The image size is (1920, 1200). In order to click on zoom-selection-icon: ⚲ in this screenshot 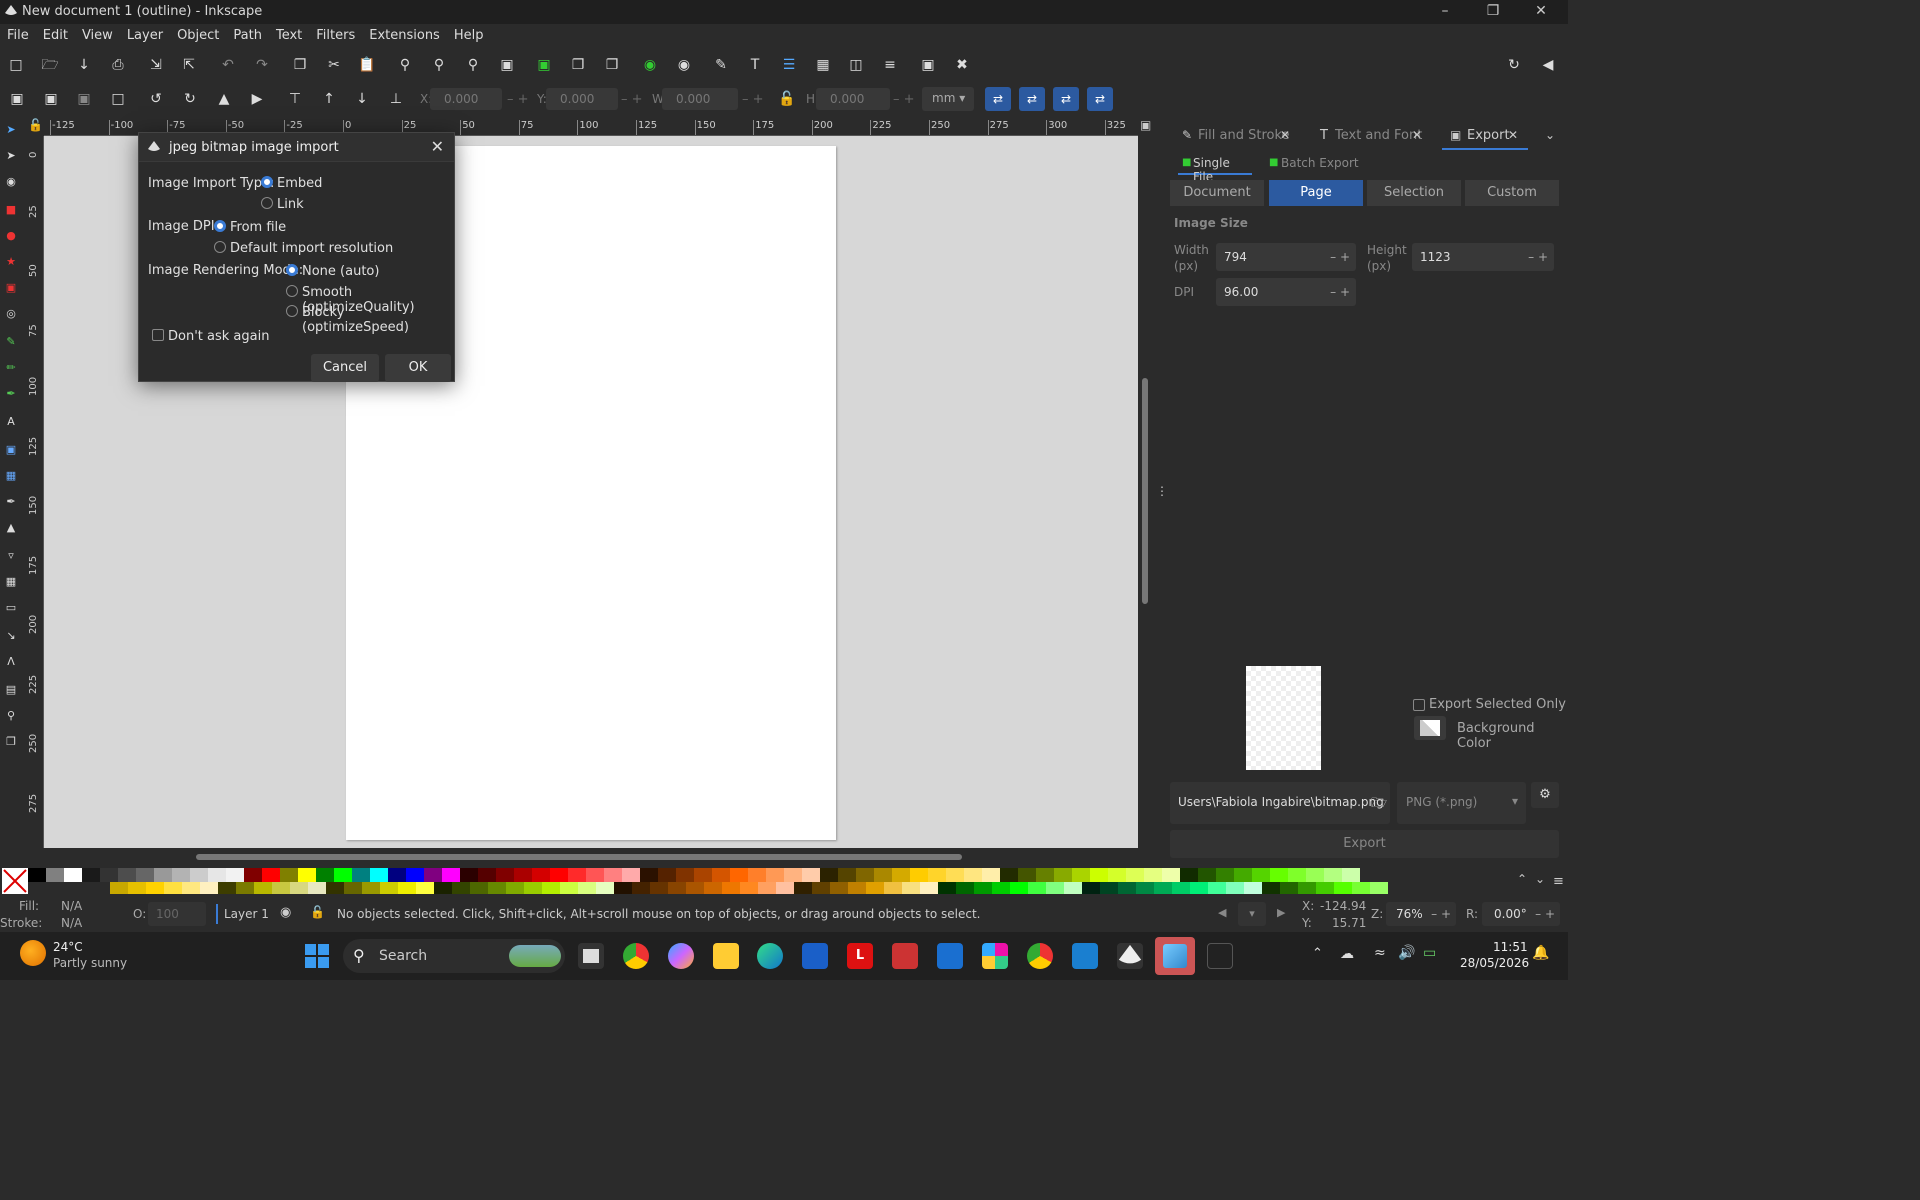, I will do `click(405, 65)`.